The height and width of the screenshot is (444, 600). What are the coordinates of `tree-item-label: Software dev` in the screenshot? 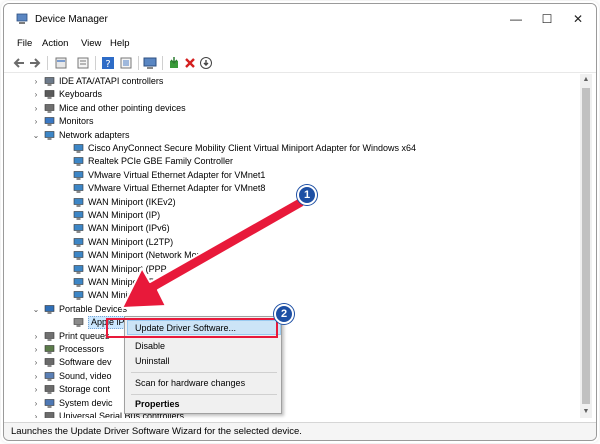 It's located at (85, 362).